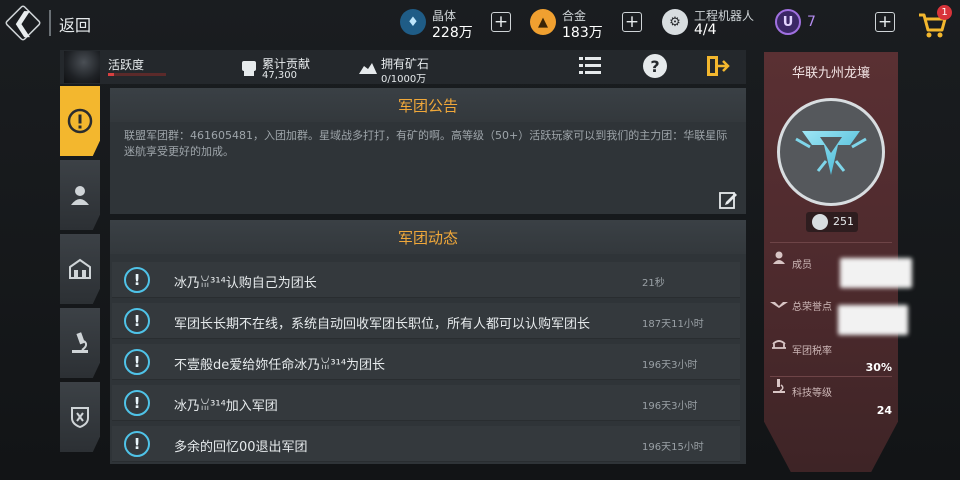  I want to click on feed-item: ! 不壹般de爱给妳任命冰乃ꈍ³¹⁴为团长 196天3小时, so click(426, 362).